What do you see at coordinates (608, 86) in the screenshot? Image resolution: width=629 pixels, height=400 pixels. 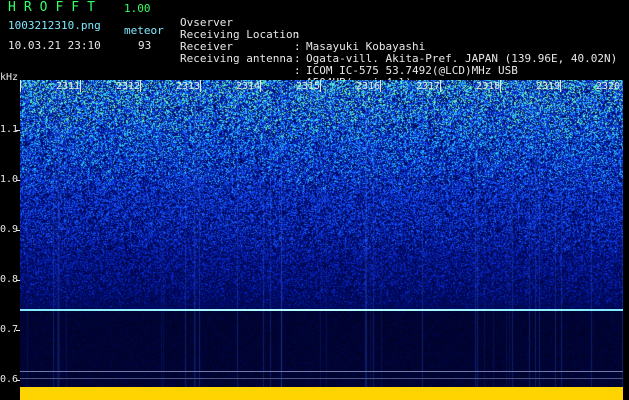 I see `x-tick-label: 2320` at bounding box center [608, 86].